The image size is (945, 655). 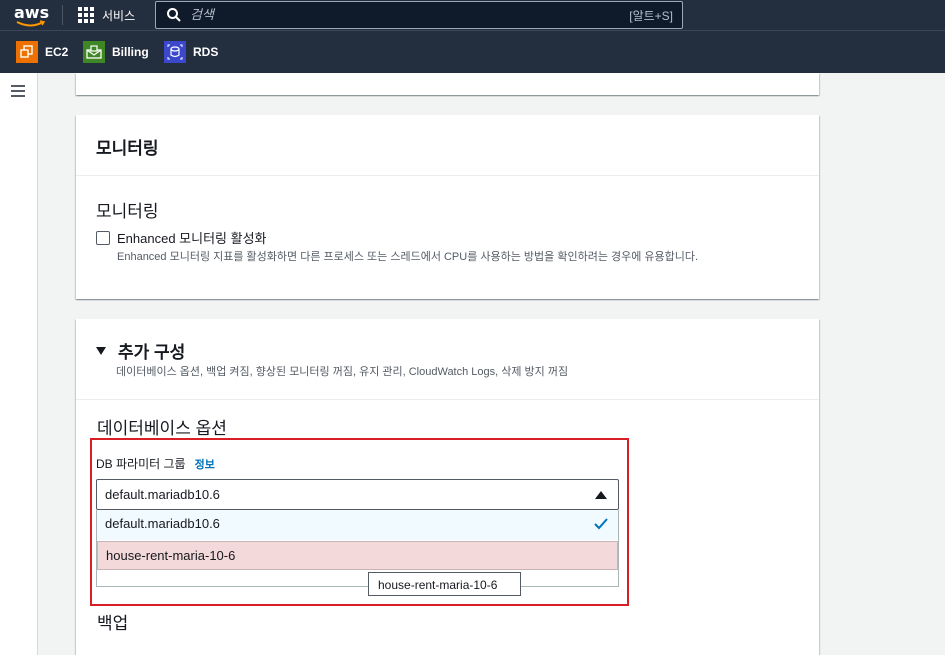 I want to click on additional-config-title: 추가 구성, so click(x=152, y=352).